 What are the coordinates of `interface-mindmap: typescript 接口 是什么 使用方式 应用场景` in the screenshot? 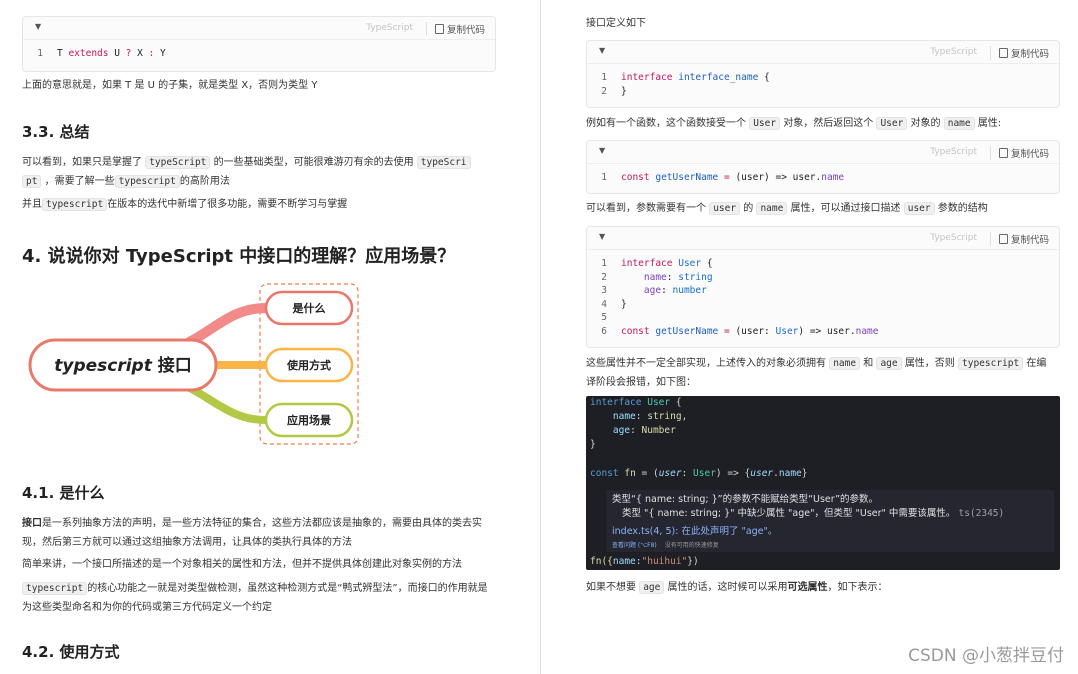 It's located at (193, 364).